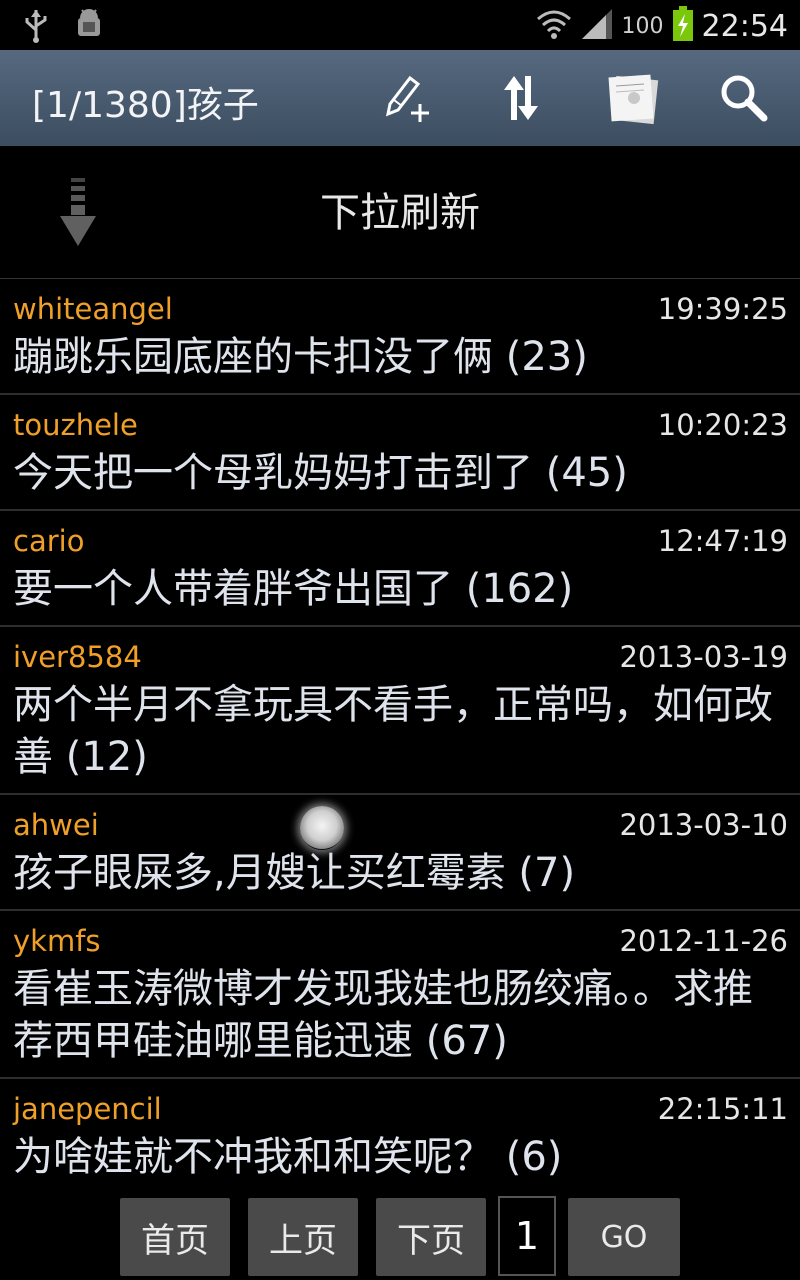  I want to click on post-title: 看崔玉涛微博才发现我娃也肠绞痛。。求推荐西甲硅油哪里能迅速 (67), so click(383, 1015).